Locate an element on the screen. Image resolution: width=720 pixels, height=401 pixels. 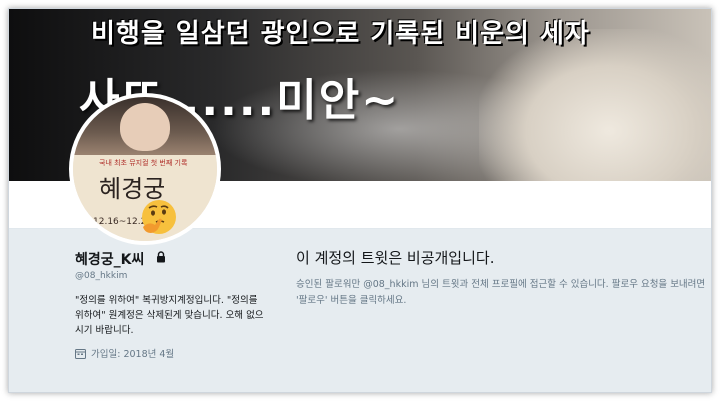
profile-handle: @08_hkkim is located at coordinates (101, 276).